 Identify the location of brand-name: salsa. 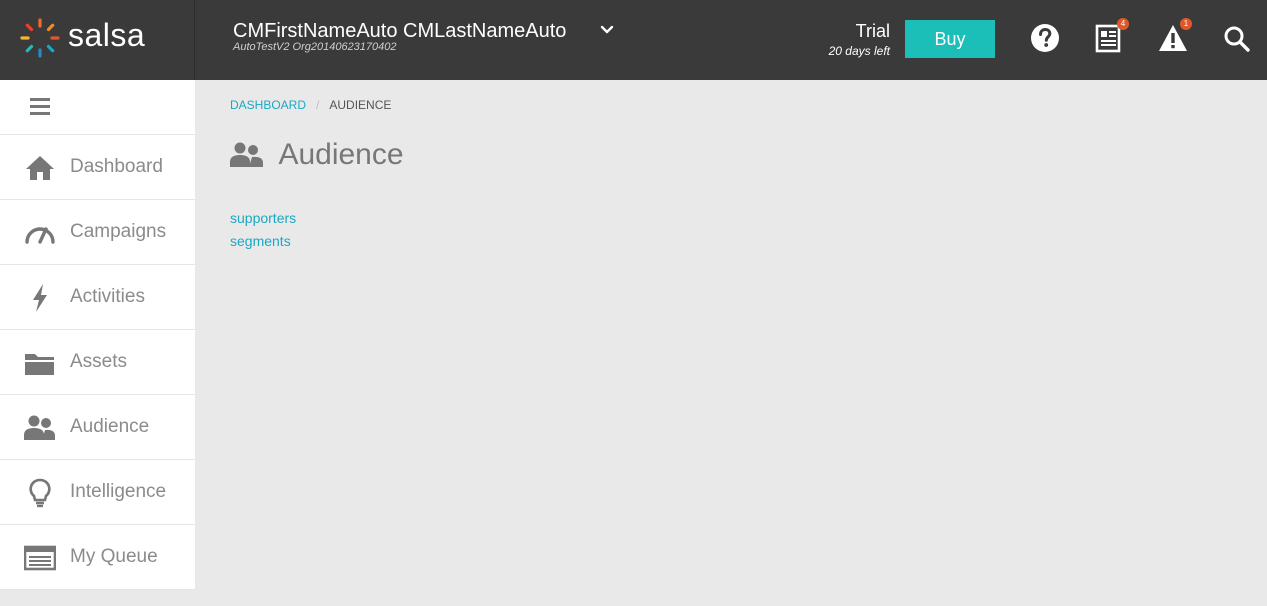
(107, 35).